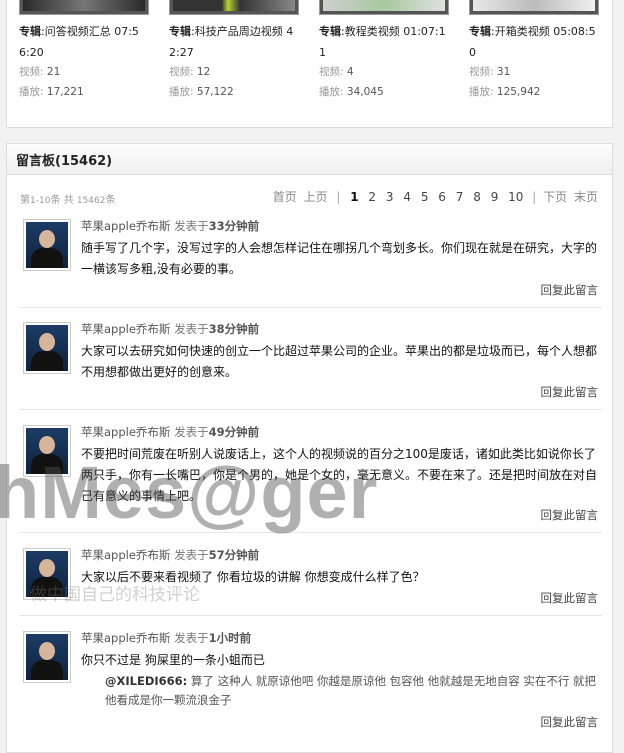 The image size is (624, 753). Describe the element at coordinates (316, 196) in the screenshot. I see `pager-prev-link: 上页` at that location.